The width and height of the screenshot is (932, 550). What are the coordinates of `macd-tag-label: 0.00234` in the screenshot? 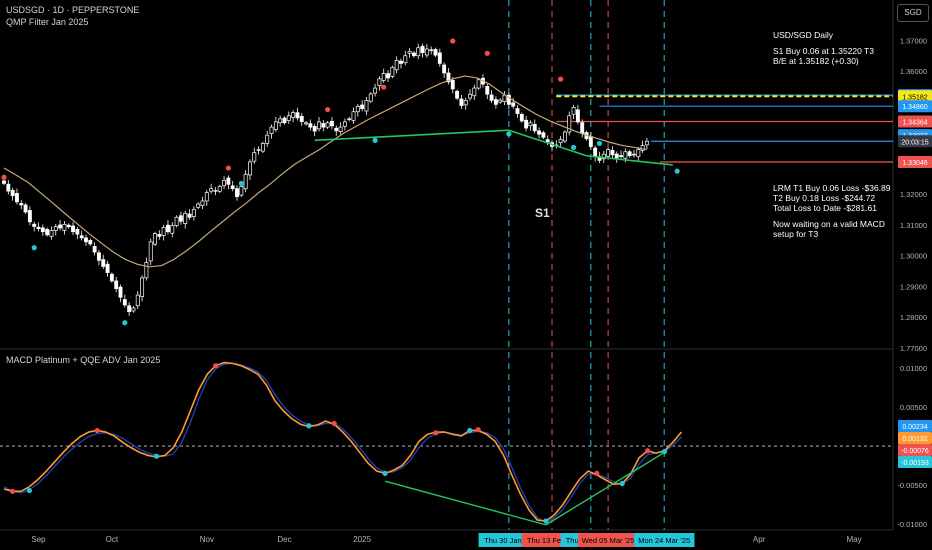 It's located at (914, 427).